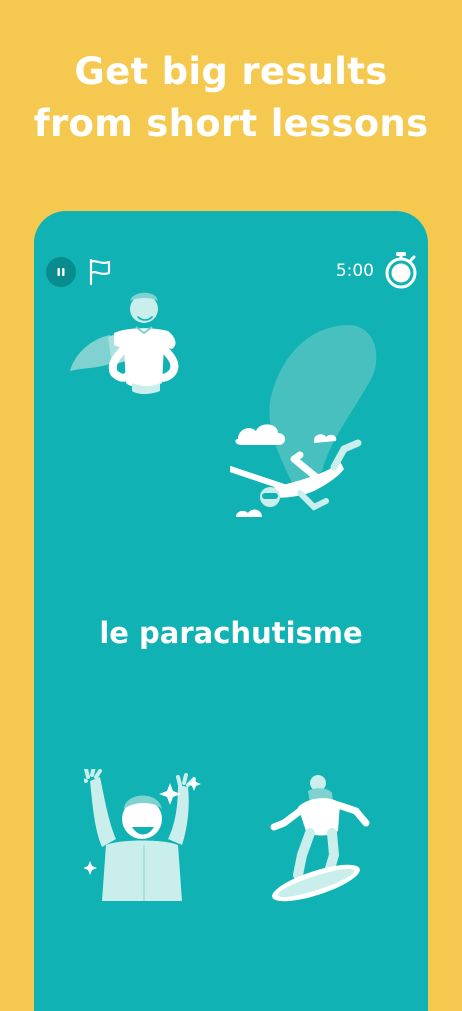 The height and width of the screenshot is (1011, 462). Describe the element at coordinates (354, 271) in the screenshot. I see `lesson-timer: 5:00` at that location.